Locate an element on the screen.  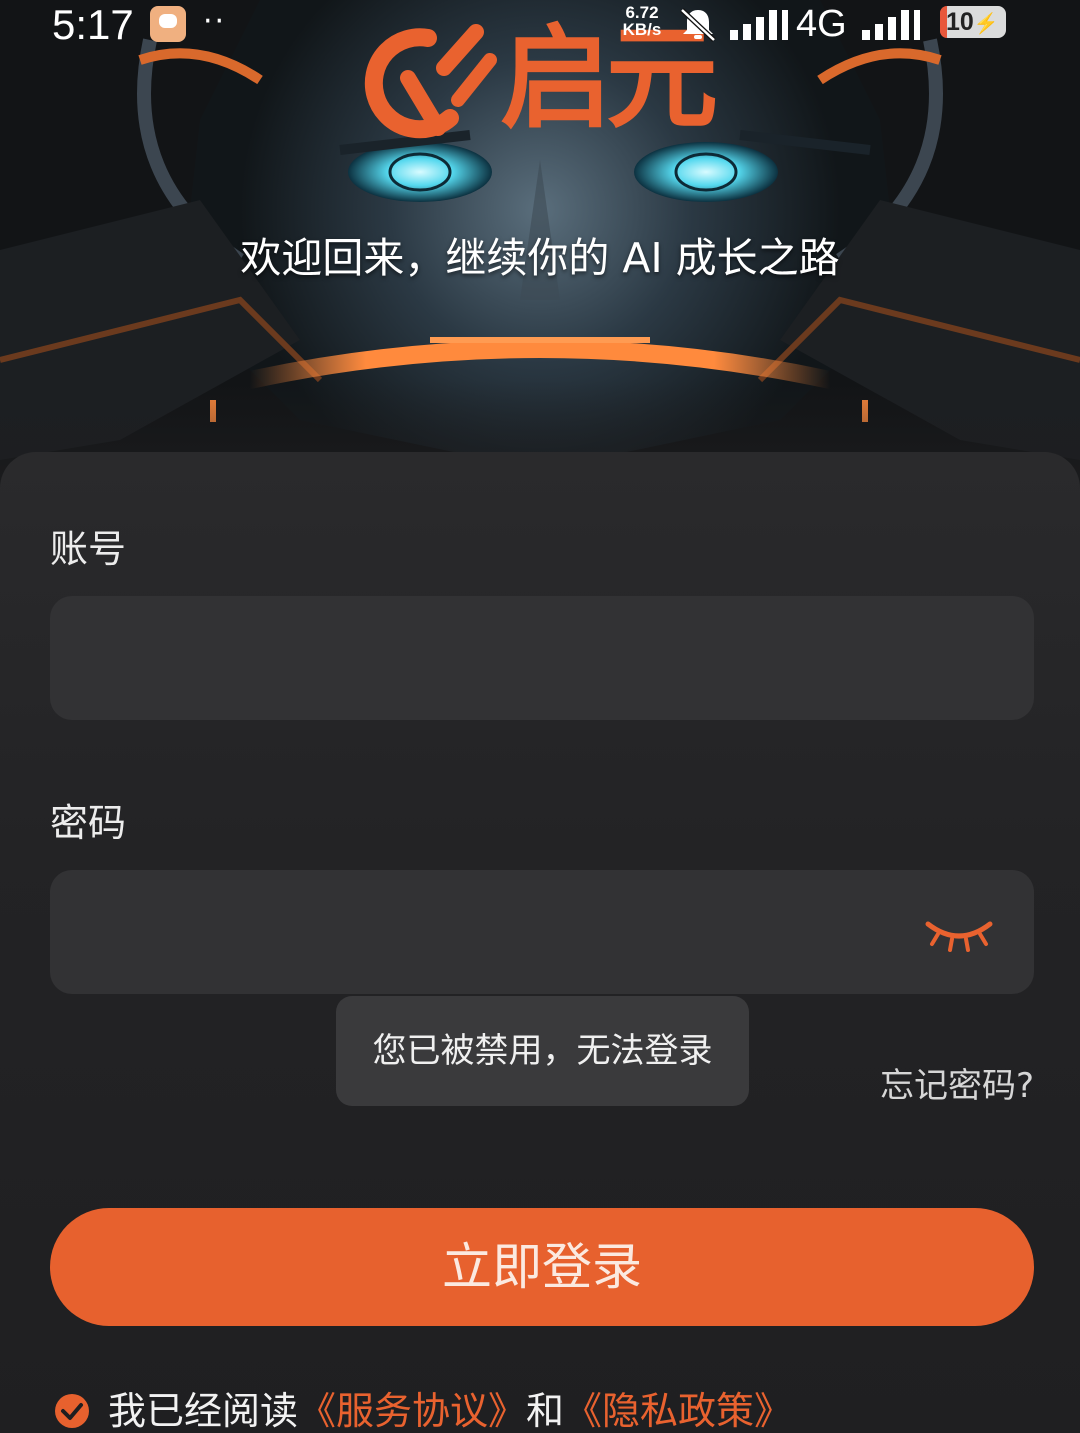
account-field is located at coordinates (542, 658).